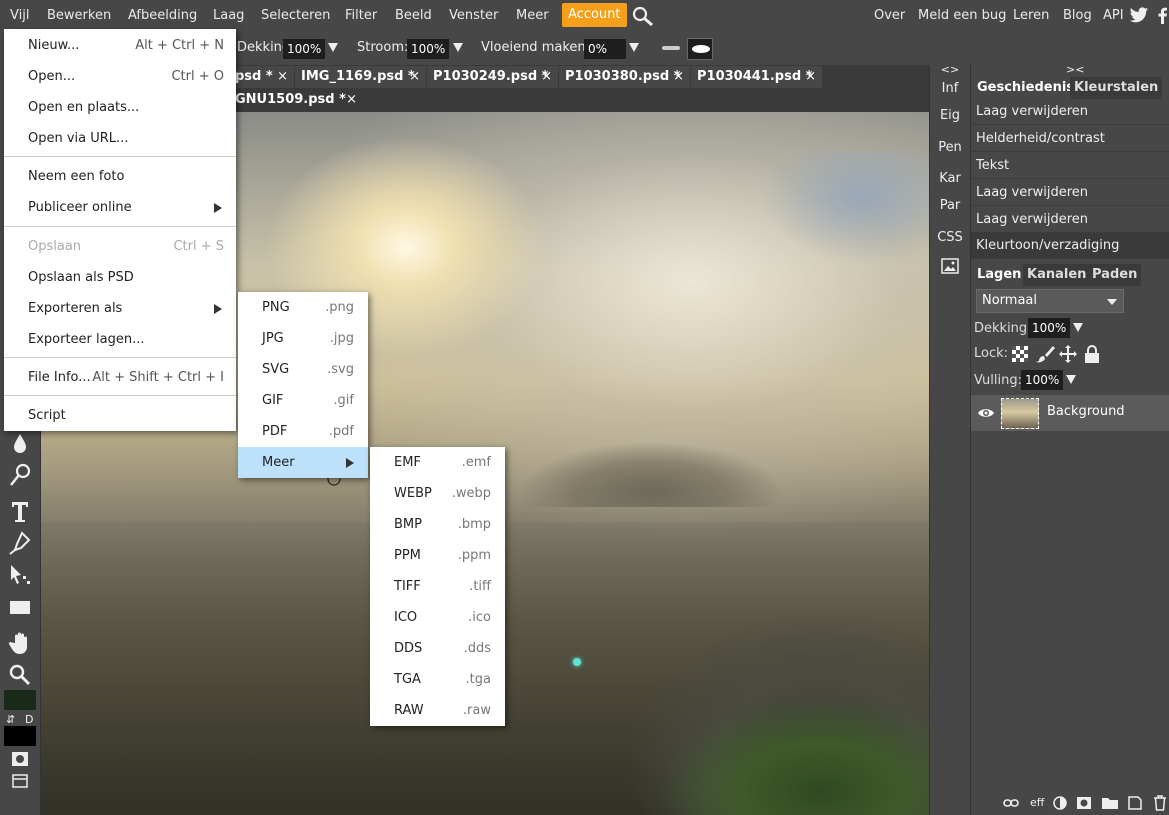  Describe the element at coordinates (1116, 88) in the screenshot. I see `tab-swatches: Kleurstalen` at that location.